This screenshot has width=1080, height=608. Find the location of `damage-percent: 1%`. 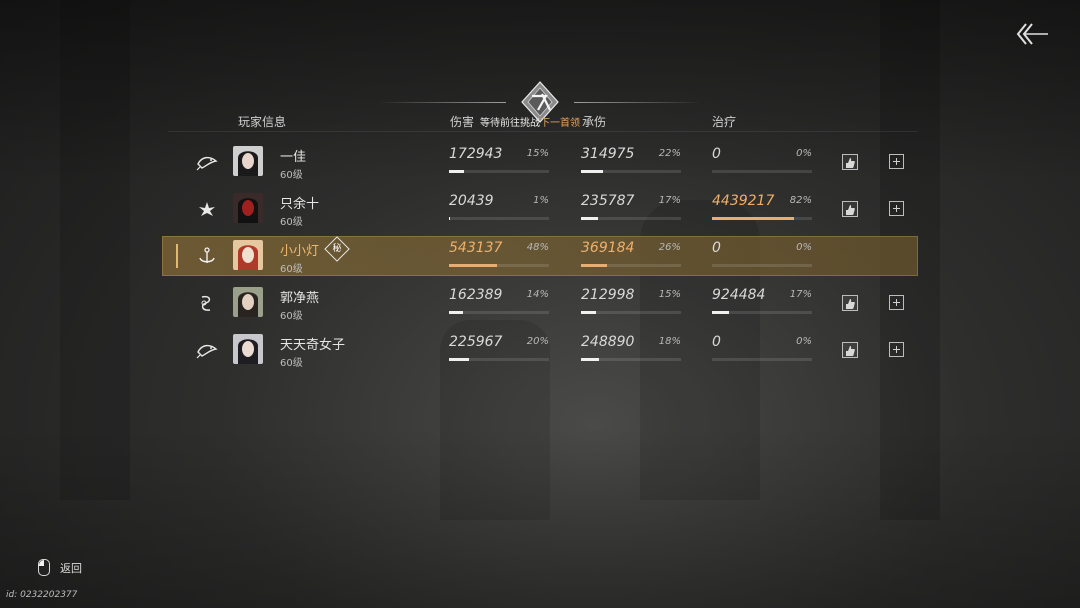

damage-percent: 1% is located at coordinates (541, 200).